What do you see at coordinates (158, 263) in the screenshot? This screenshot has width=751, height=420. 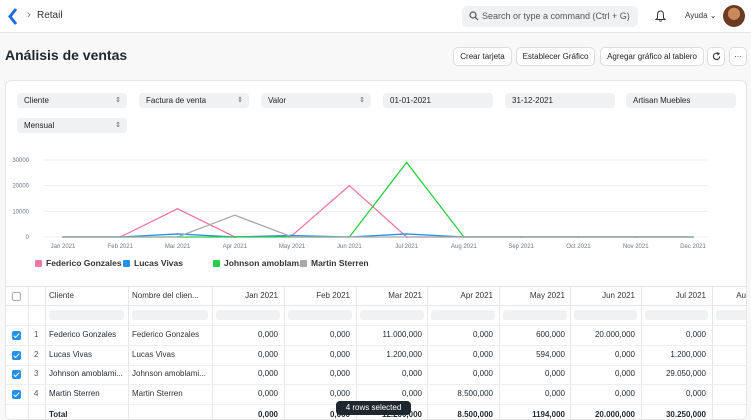 I see `legend-label: Lucas Vivas` at bounding box center [158, 263].